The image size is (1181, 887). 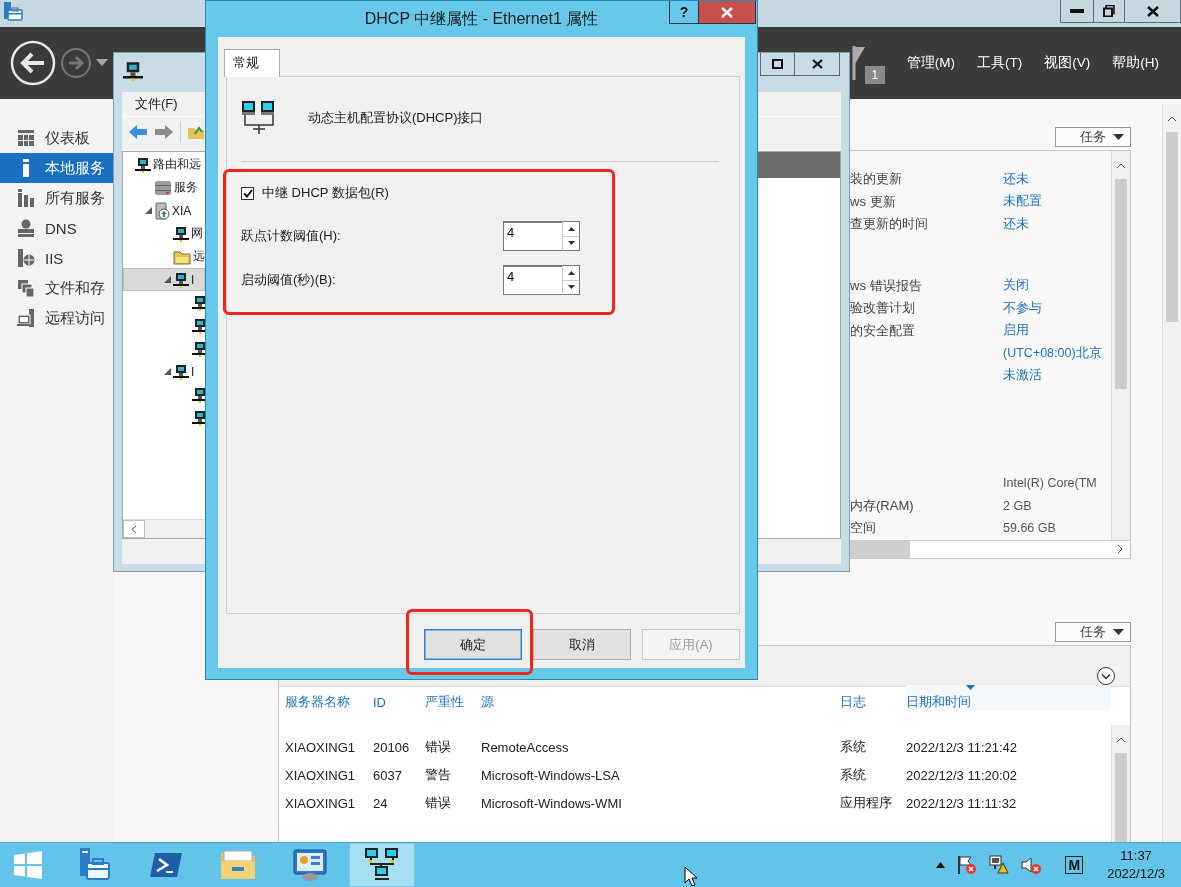 What do you see at coordinates (138, 132) in the screenshot?
I see `back-arrow-icon` at bounding box center [138, 132].